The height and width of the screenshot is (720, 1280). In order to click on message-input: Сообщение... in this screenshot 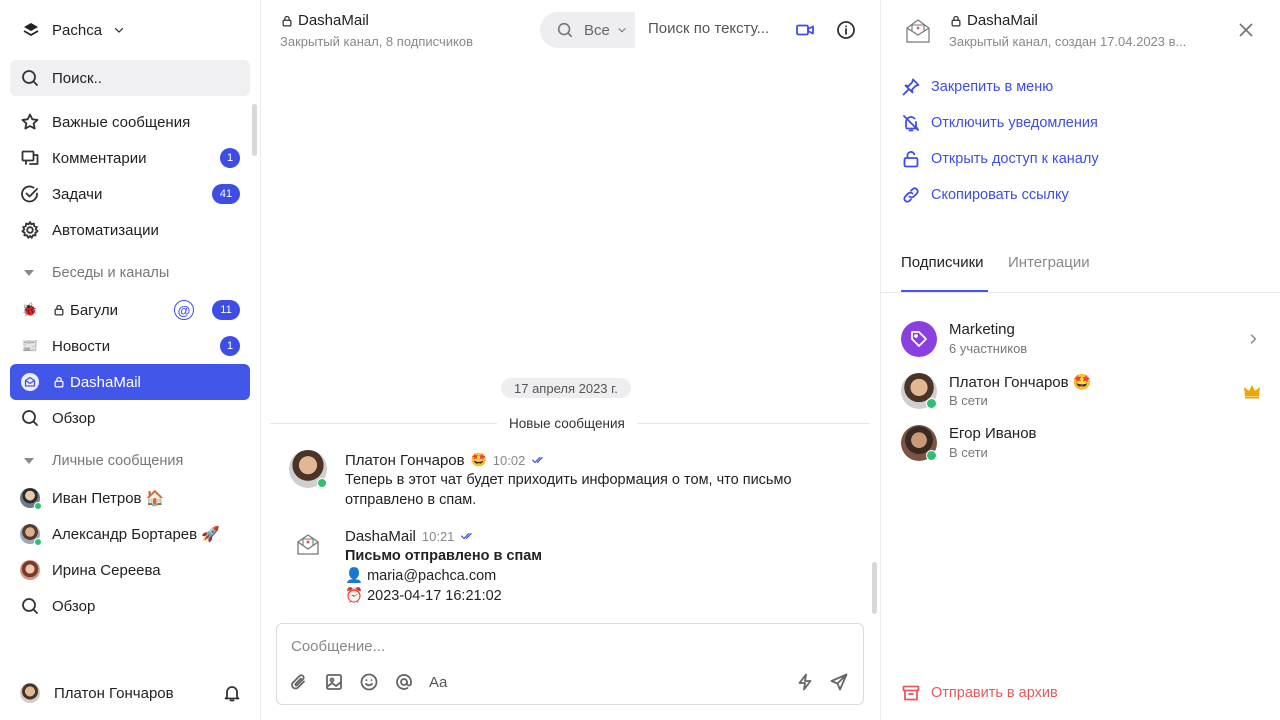, I will do `click(338, 646)`.